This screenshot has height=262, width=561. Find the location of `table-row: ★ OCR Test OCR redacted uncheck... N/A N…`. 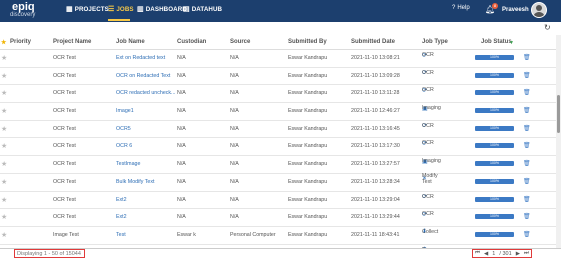

table-row: ★ OCR Test OCR redacted uncheck... N/A N… is located at coordinates (278, 94).